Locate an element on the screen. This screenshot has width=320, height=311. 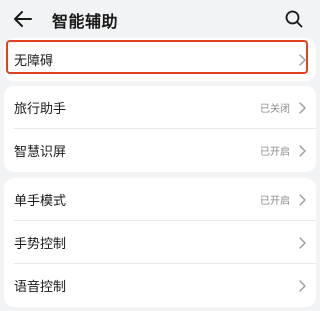
settings-item-label: 语音控制 is located at coordinates (40, 287).